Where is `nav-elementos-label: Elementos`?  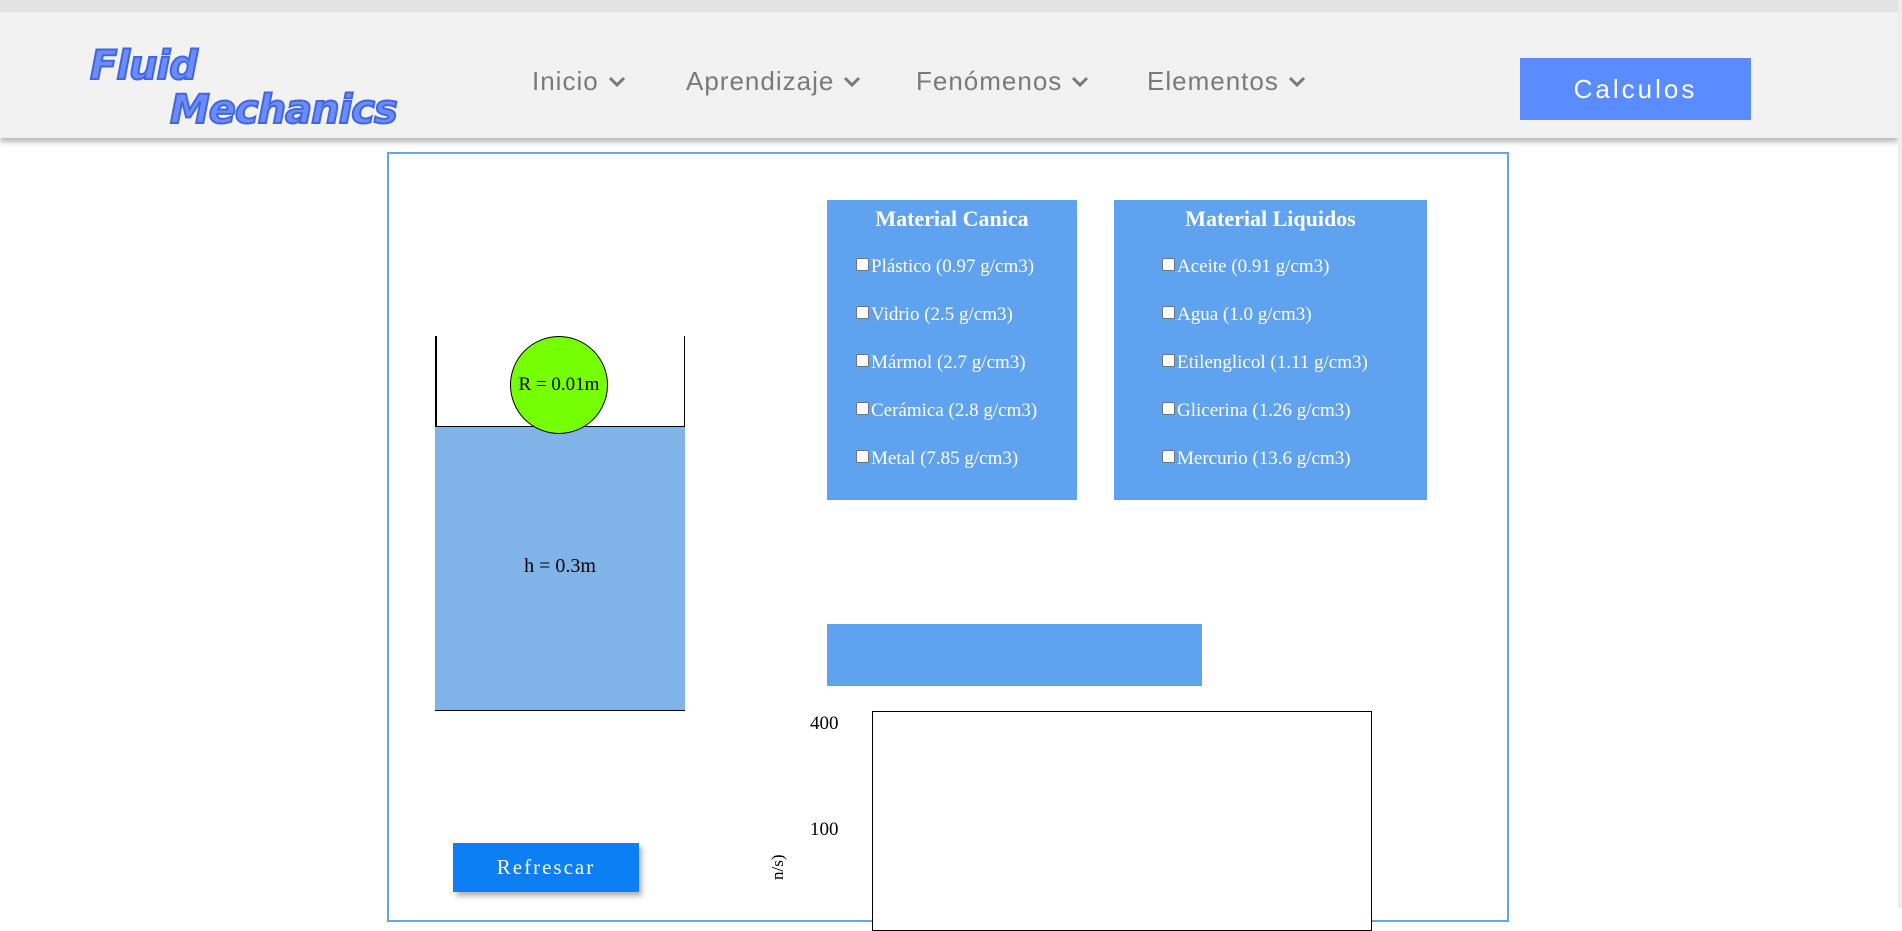
nav-elementos-label: Elementos is located at coordinates (1213, 81).